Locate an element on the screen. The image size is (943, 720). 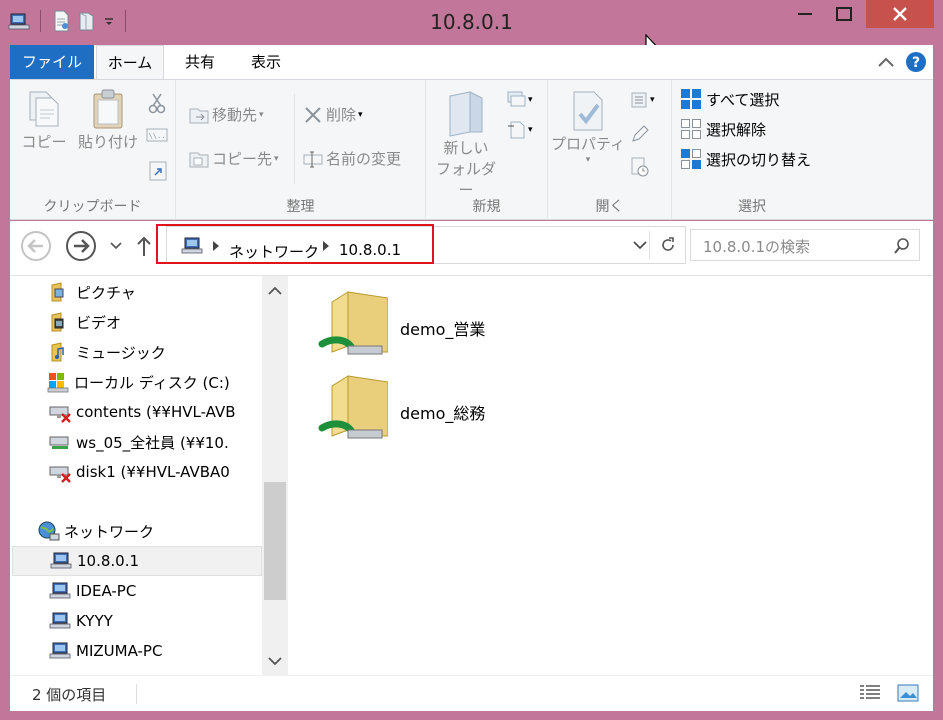
easy-access-button: ▾ is located at coordinates (519, 130).